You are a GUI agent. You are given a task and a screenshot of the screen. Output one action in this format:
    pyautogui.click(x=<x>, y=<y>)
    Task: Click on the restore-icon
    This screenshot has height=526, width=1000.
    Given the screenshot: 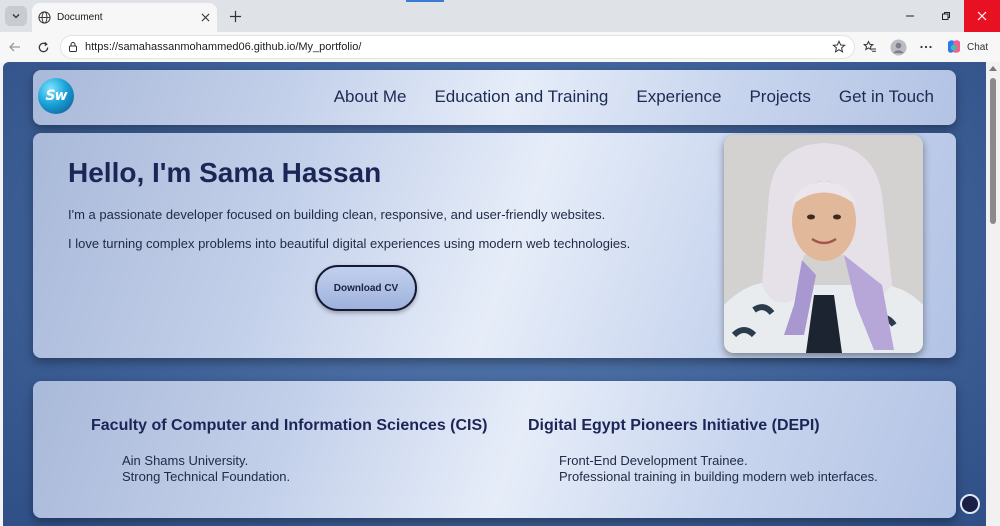 What is the action you would take?
    pyautogui.click(x=946, y=16)
    